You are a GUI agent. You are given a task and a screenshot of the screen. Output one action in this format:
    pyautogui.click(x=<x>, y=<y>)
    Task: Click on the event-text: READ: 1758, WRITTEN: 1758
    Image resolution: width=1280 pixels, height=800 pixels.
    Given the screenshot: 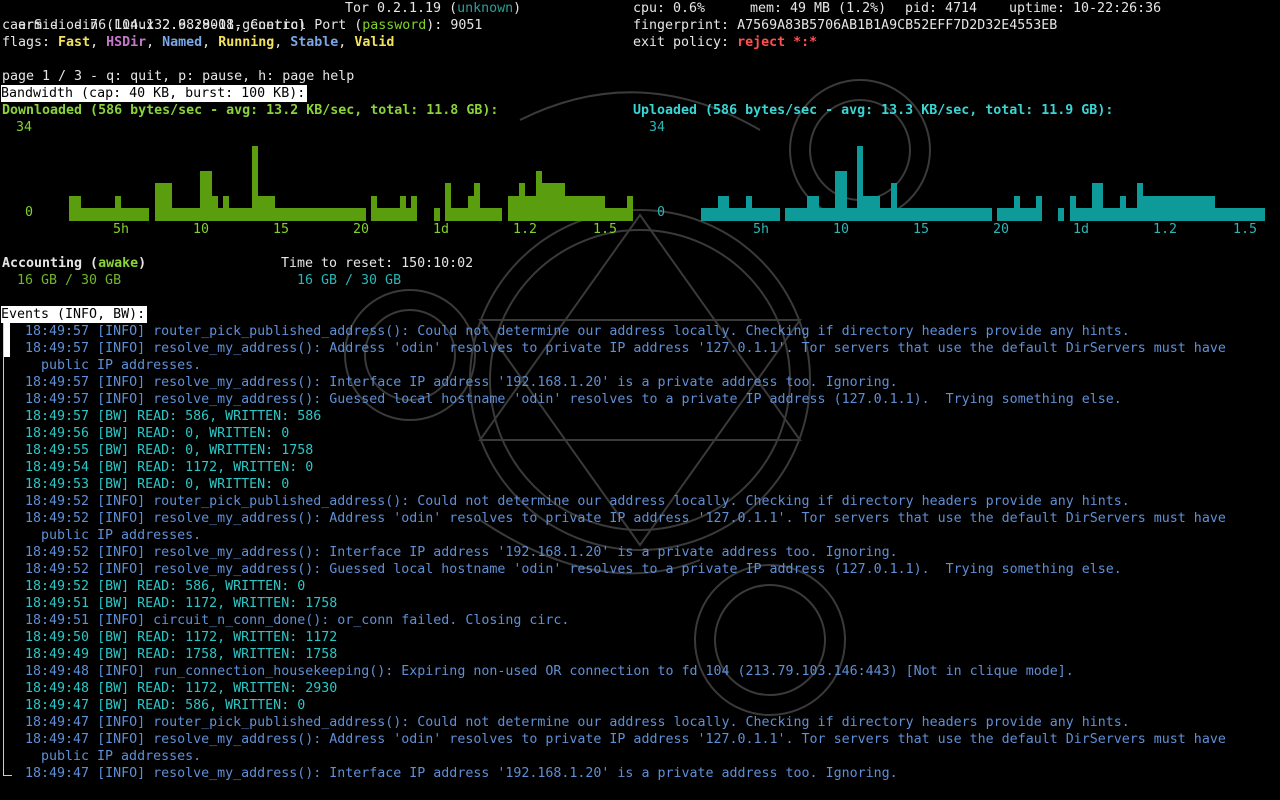 What is the action you would take?
    pyautogui.click(x=237, y=654)
    